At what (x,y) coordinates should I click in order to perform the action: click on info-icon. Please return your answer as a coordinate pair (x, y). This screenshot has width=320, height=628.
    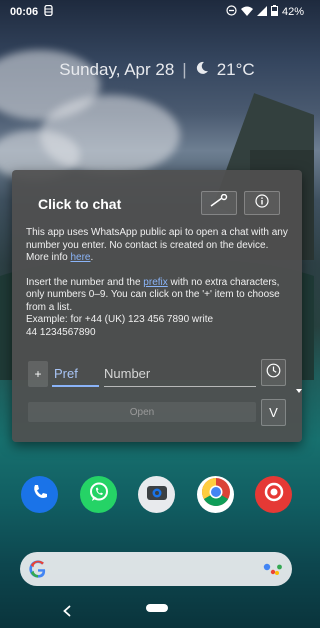
    Looking at the image, I should click on (262, 203).